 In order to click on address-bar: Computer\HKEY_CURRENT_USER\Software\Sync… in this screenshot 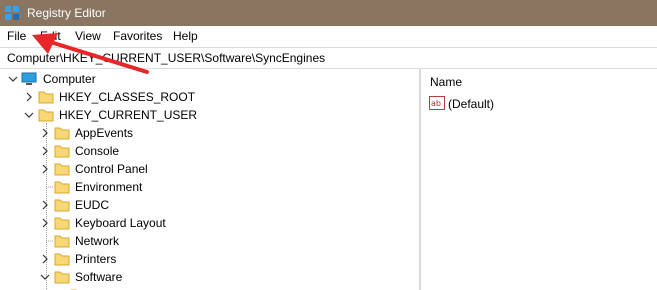, I will do `click(328, 58)`.